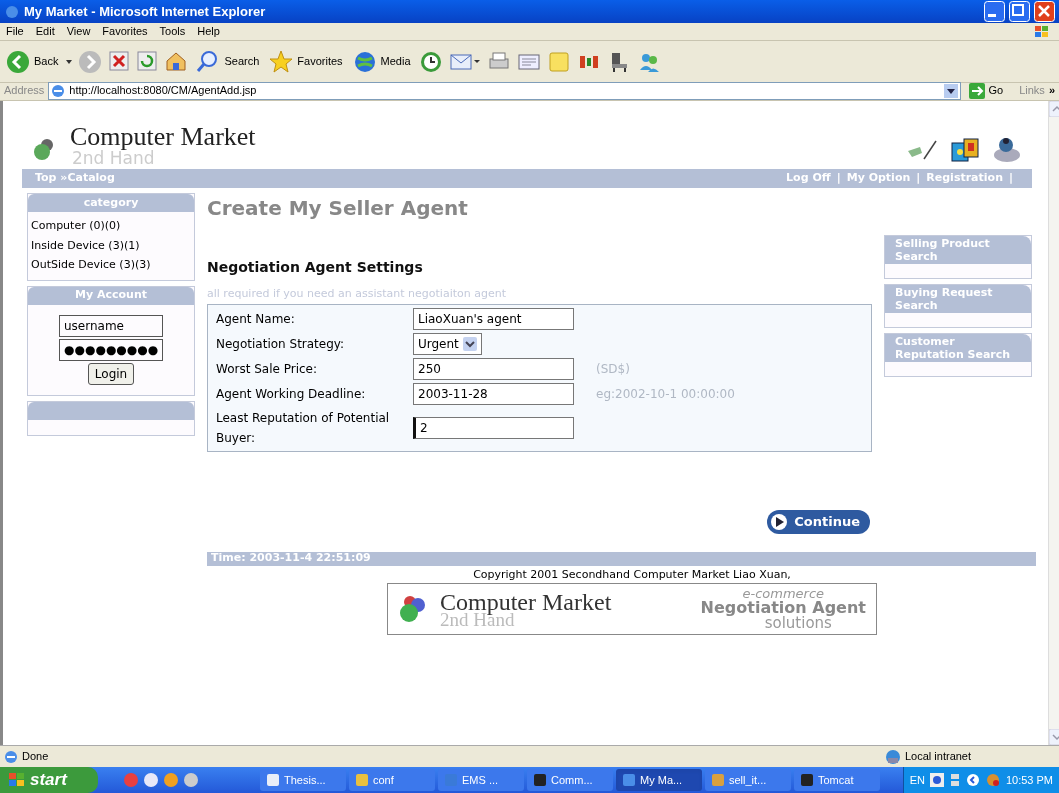 This screenshot has height=793, width=1059. Describe the element at coordinates (111, 325) in the screenshot. I see `username-field: username` at that location.